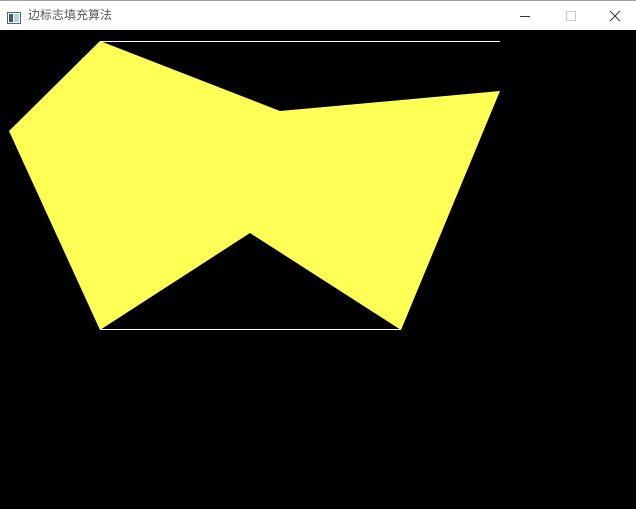 This screenshot has width=636, height=509. Describe the element at coordinates (14, 16) in the screenshot. I see `app-window-icon` at that location.